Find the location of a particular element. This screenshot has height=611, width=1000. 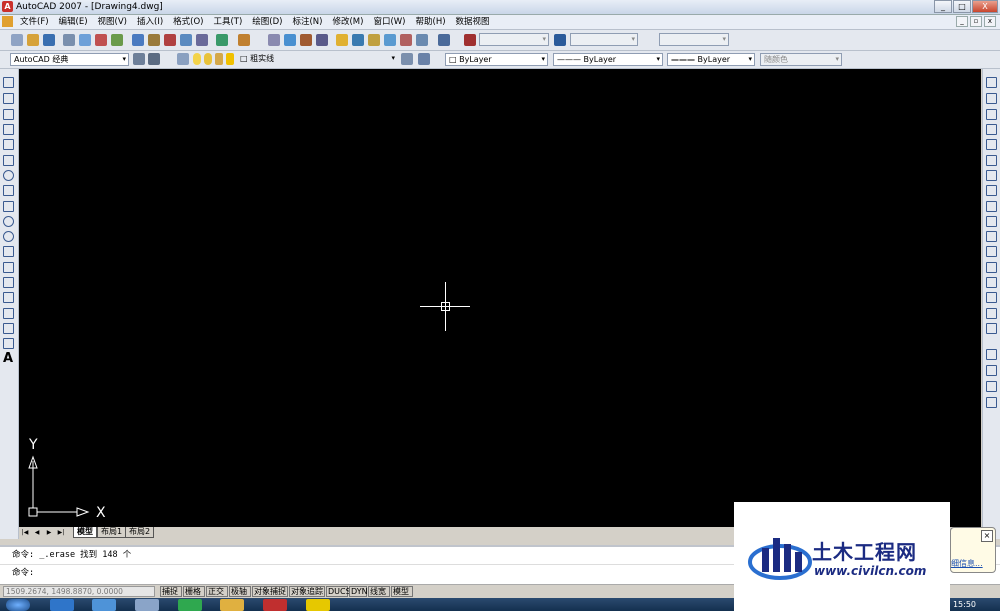

offset-icon is located at coordinates (991, 129).